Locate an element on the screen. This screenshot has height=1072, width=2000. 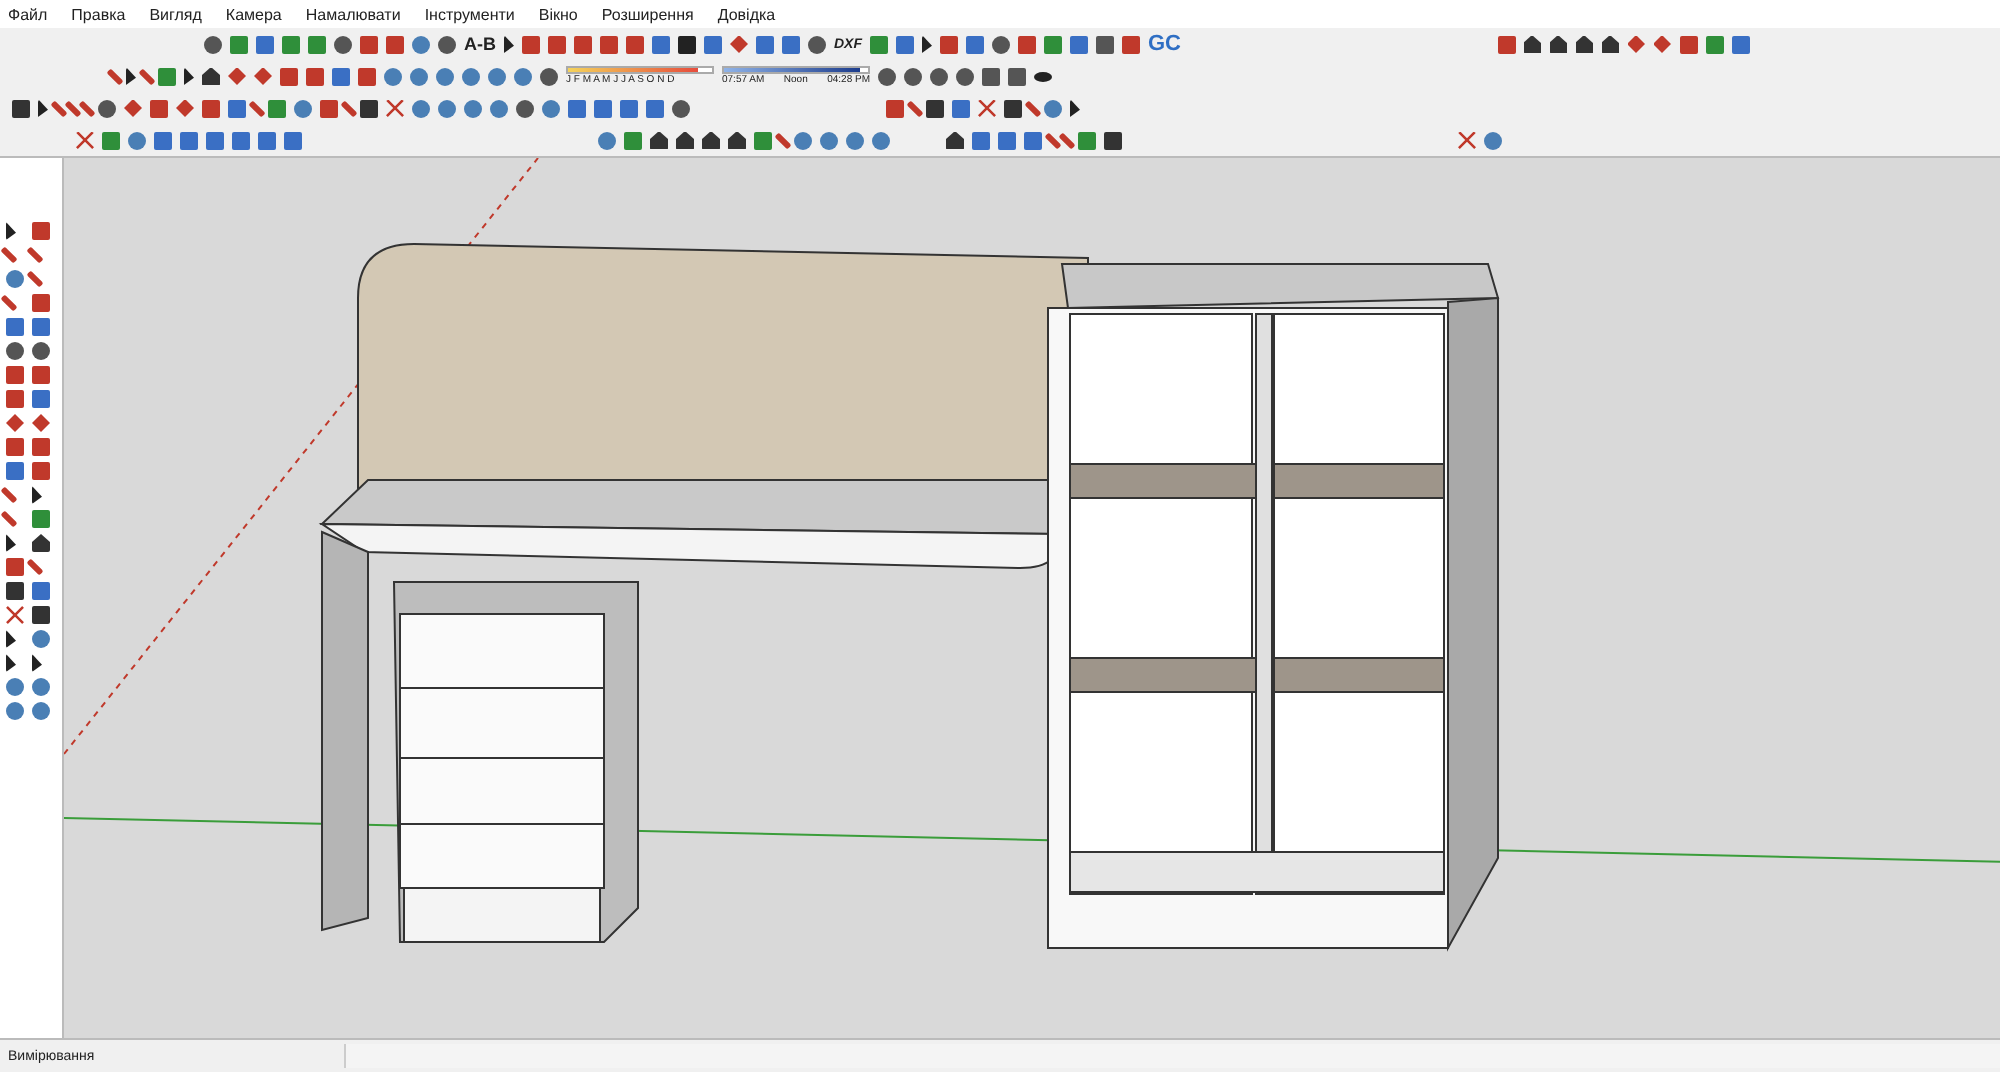
measurements-field is located at coordinates (1172, 1056).